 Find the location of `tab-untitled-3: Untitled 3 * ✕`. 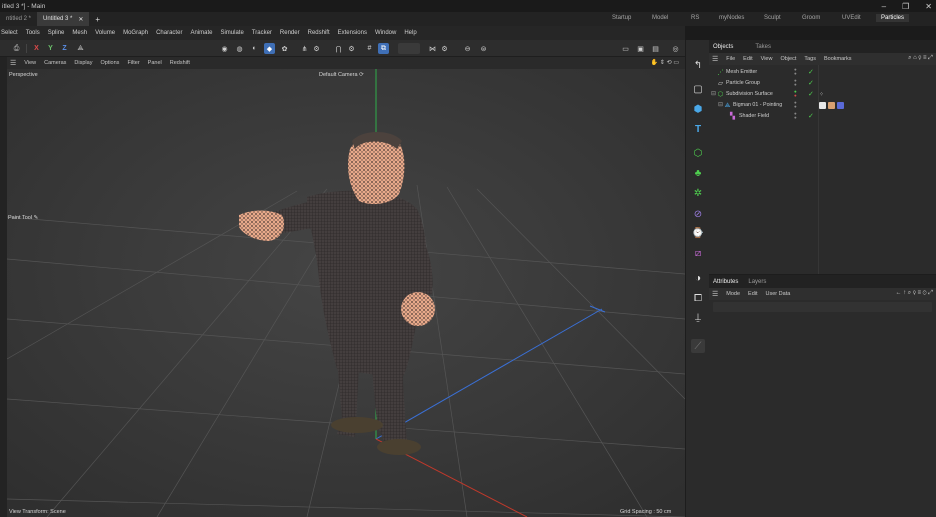

tab-untitled-3: Untitled 3 * ✕ is located at coordinates (63, 19).